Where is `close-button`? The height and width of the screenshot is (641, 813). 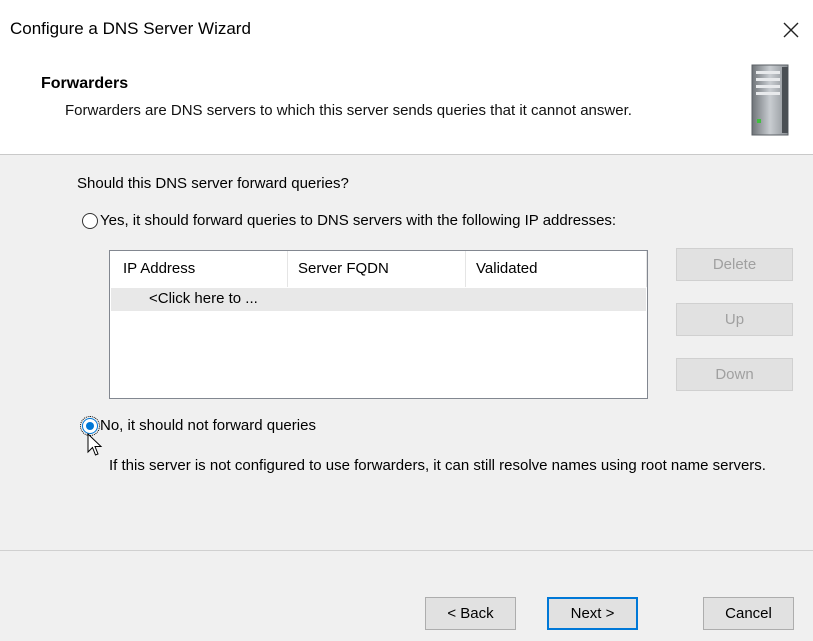
close-button is located at coordinates (791, 30).